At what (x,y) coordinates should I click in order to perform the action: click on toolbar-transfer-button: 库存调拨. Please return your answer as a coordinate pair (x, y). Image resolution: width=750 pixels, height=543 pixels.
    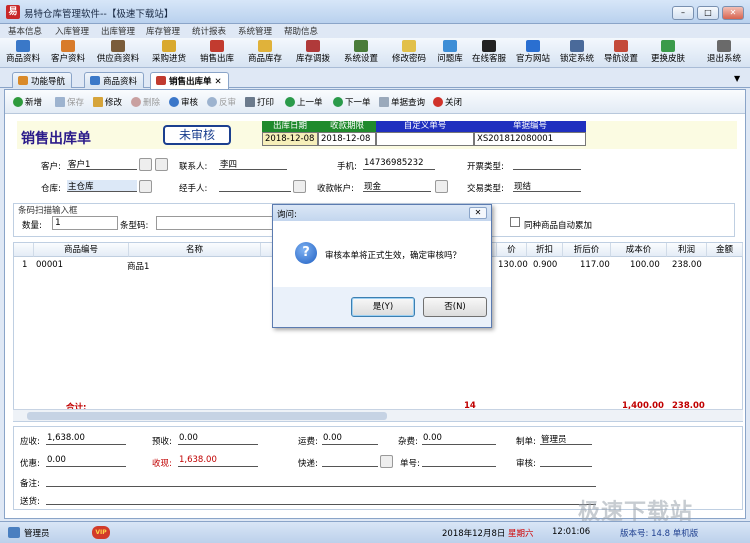
    Looking at the image, I should click on (313, 53).